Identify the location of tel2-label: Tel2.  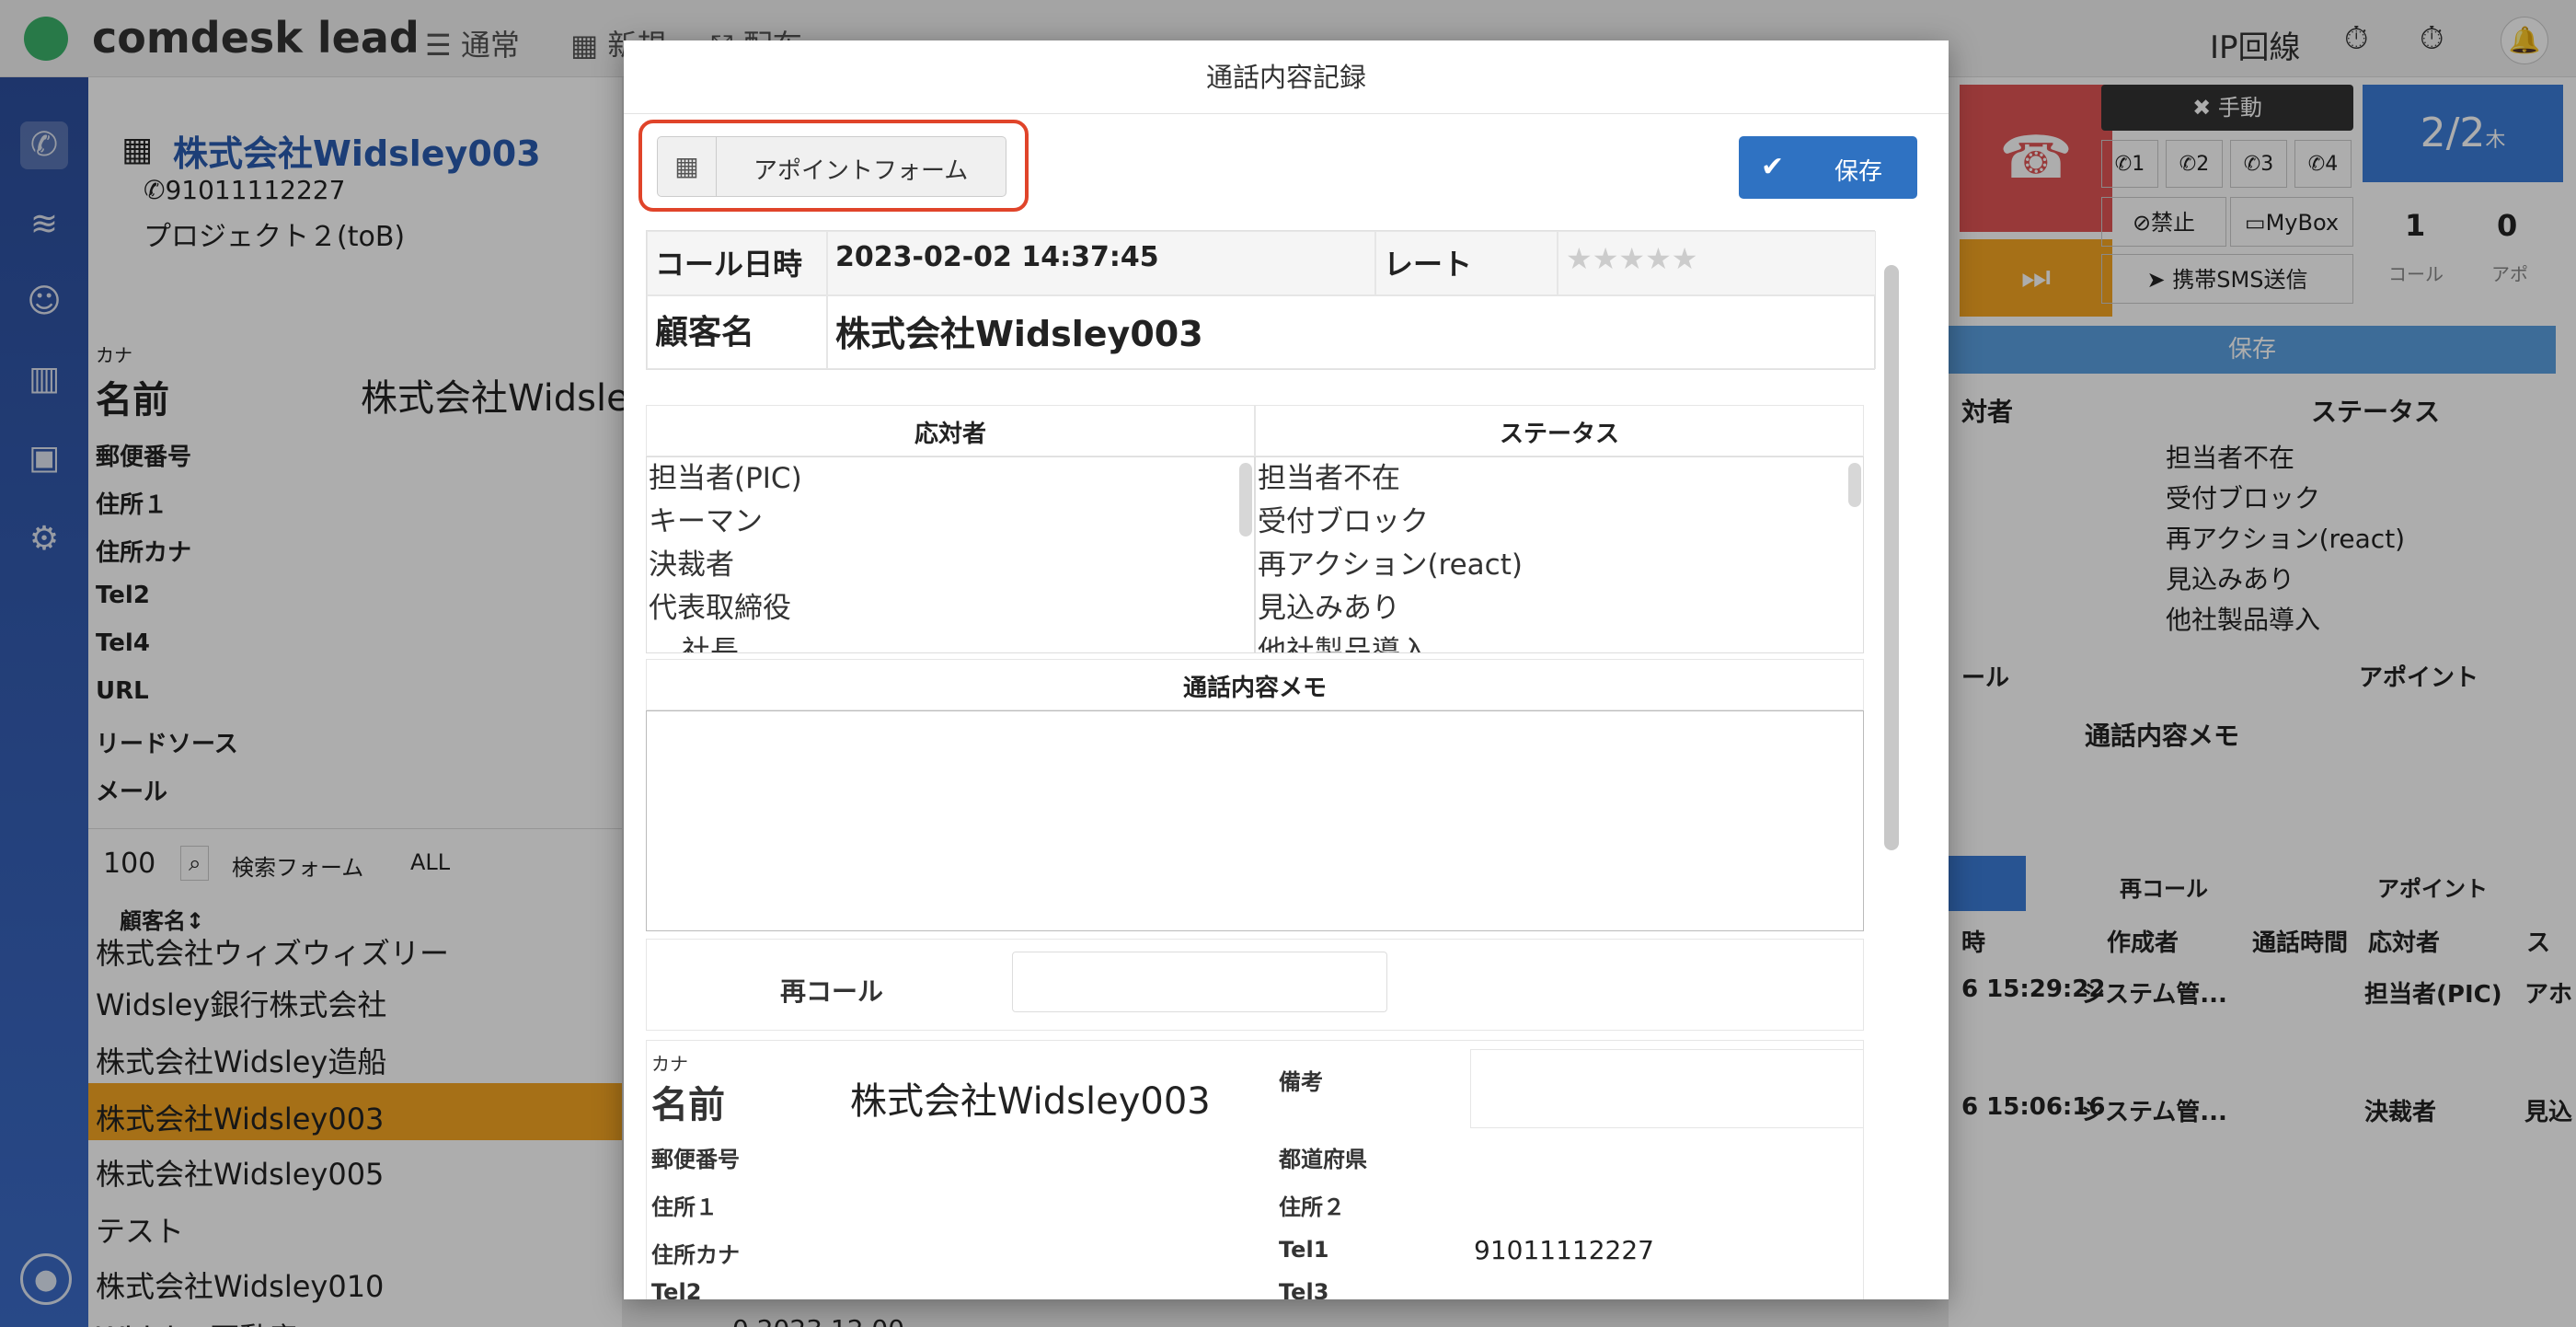
(676, 1289).